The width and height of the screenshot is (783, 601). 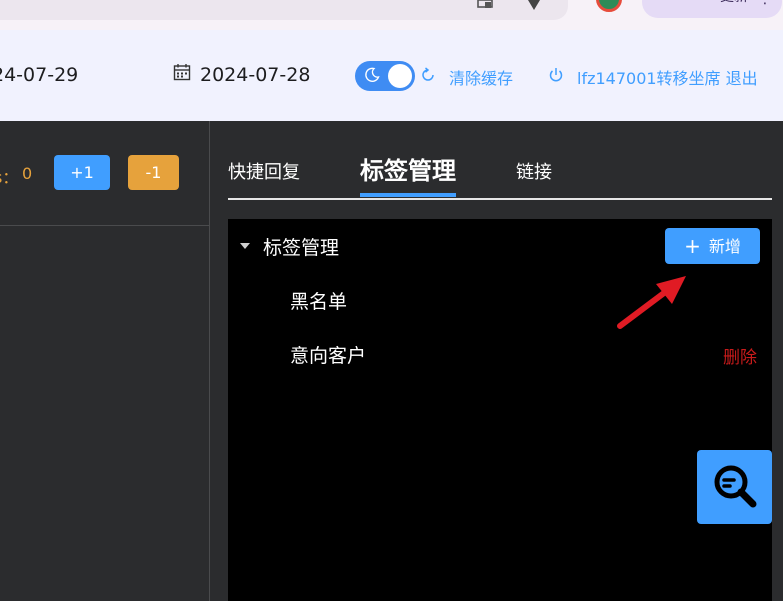 I want to click on calendar-icon, so click(x=182, y=72).